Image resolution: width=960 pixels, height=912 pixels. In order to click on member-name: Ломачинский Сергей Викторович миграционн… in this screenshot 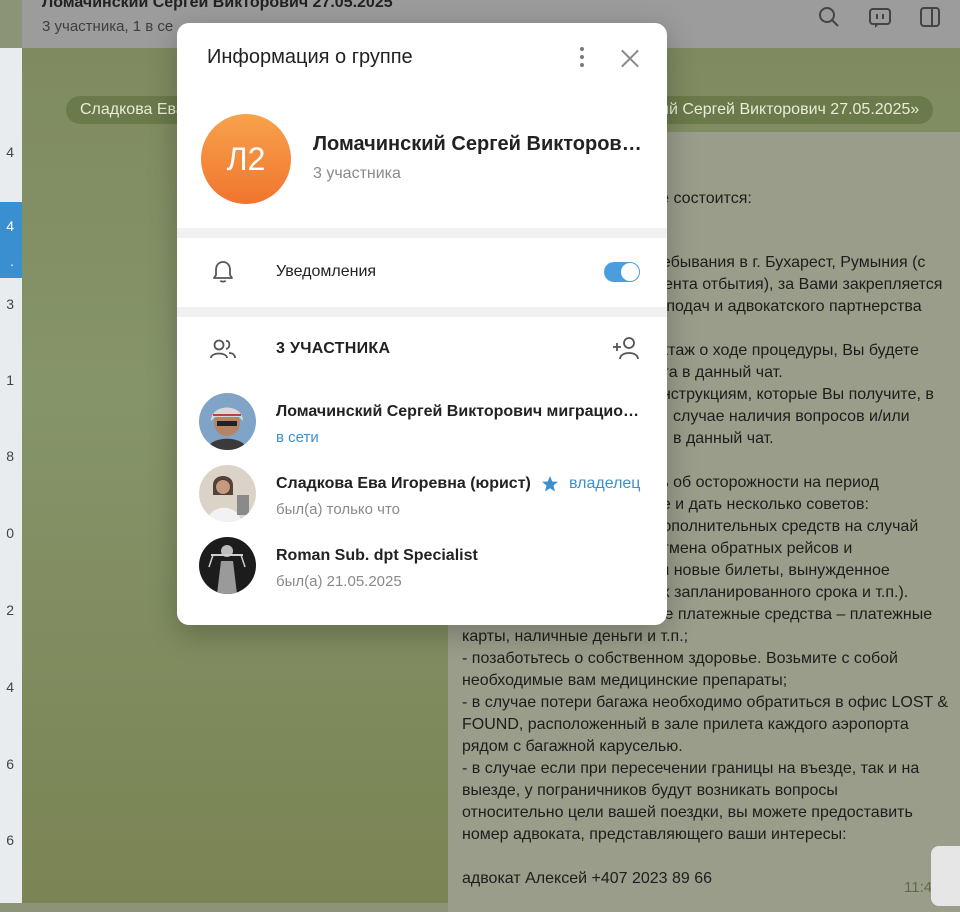, I will do `click(460, 411)`.